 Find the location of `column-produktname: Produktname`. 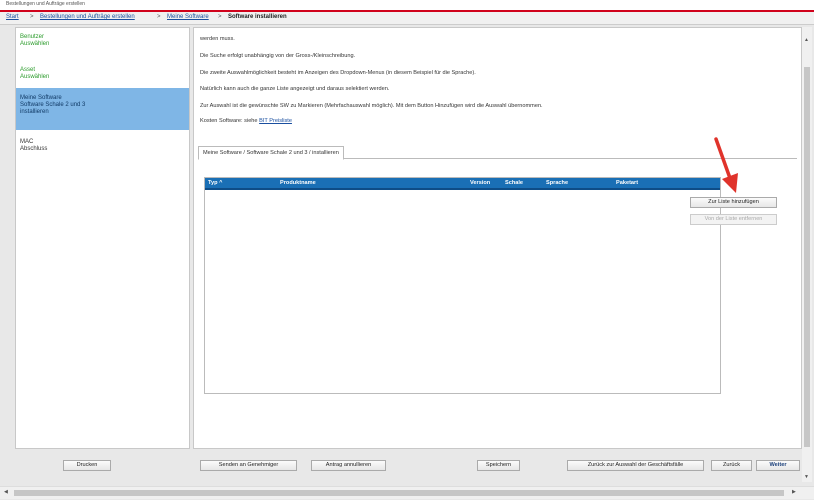

column-produktname: Produktname is located at coordinates (298, 183).